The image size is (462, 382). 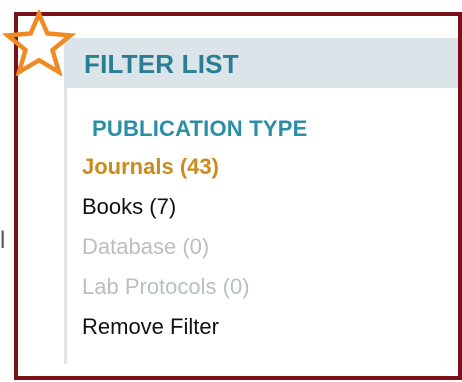 I want to click on filter-option-label: Journals, so click(x=128, y=166).